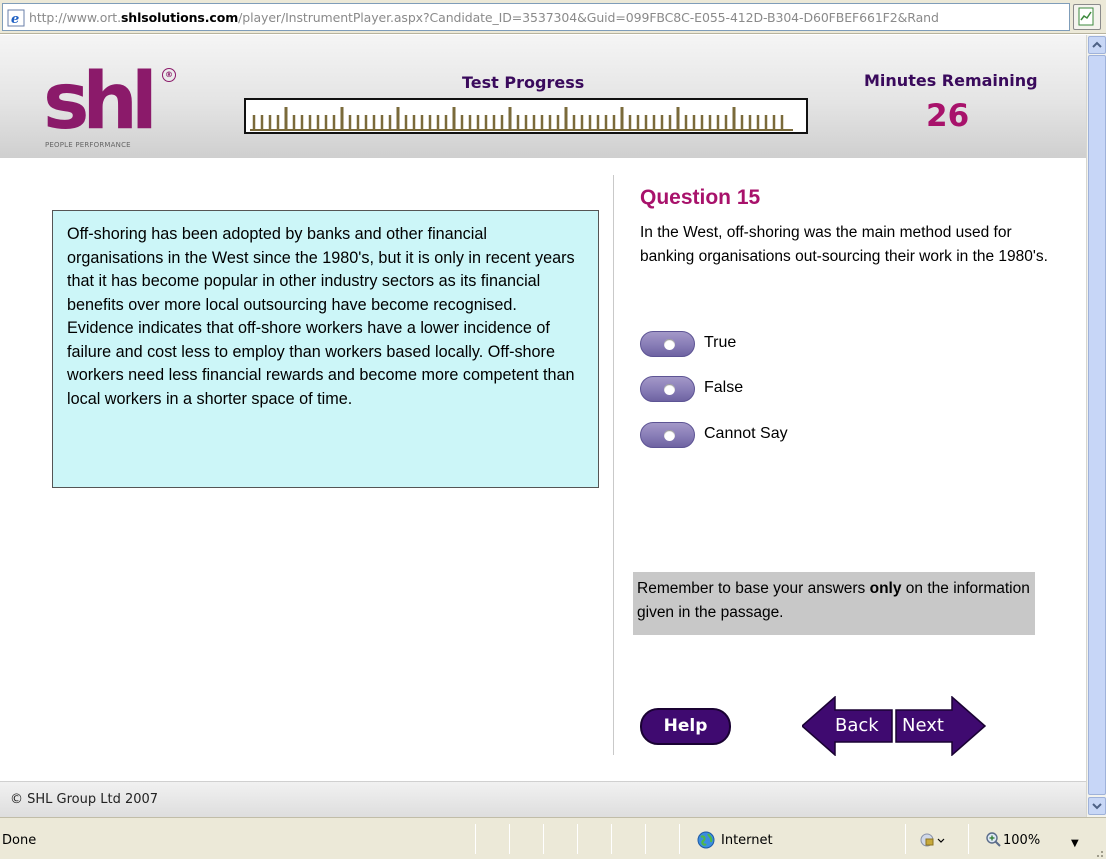 This screenshot has width=1106, height=859. Describe the element at coordinates (932, 840) in the screenshot. I see `protected-mode-icon` at that location.